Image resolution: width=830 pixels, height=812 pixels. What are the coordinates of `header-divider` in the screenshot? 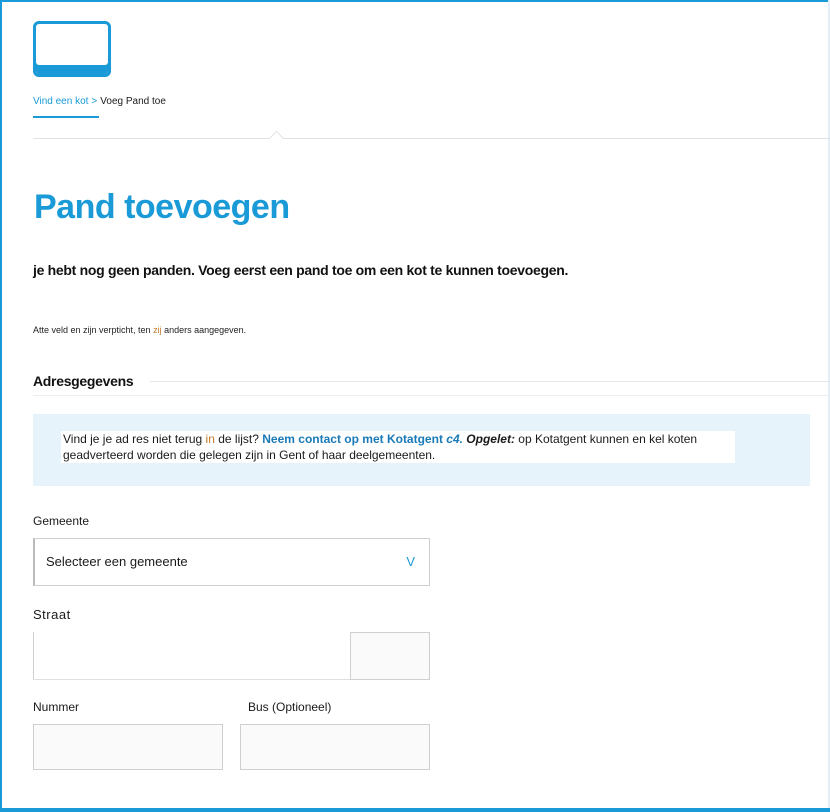 It's located at (431, 138).